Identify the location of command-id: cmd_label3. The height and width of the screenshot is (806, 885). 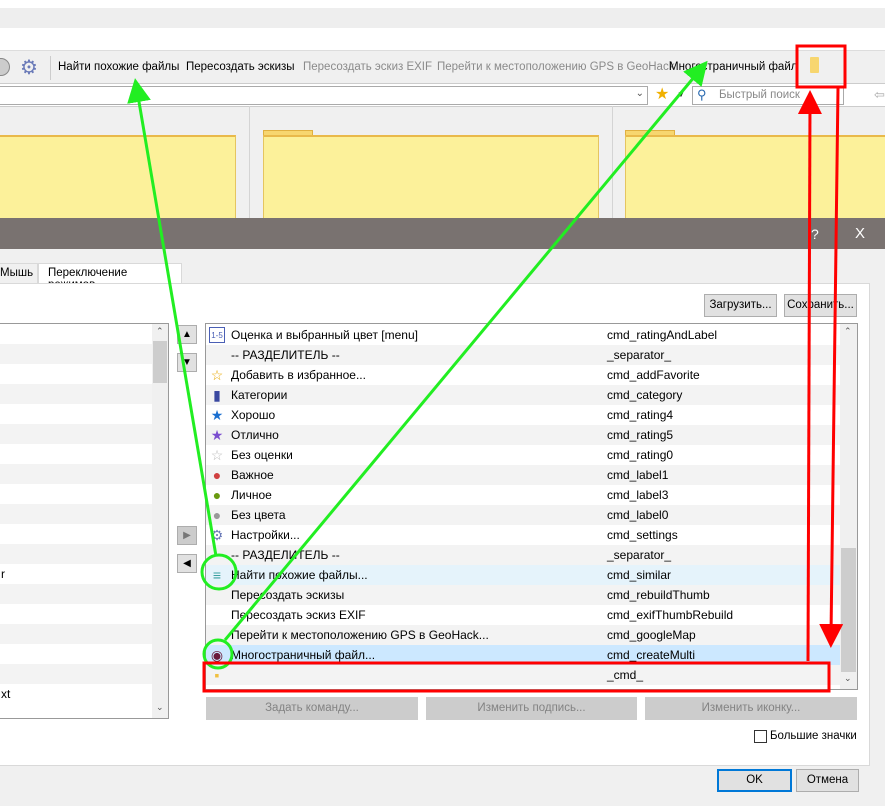
(638, 495).